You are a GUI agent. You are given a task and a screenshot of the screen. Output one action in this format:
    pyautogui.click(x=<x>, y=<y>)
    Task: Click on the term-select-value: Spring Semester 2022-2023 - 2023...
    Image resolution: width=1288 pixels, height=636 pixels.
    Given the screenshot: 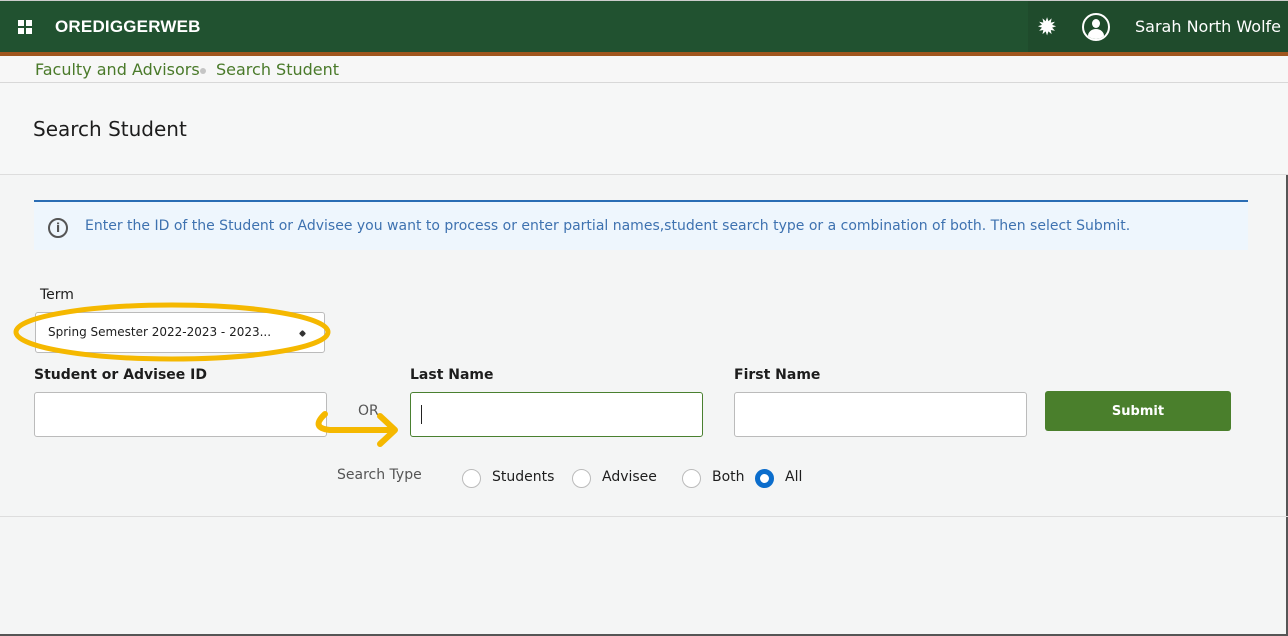 What is the action you would take?
    pyautogui.click(x=160, y=332)
    